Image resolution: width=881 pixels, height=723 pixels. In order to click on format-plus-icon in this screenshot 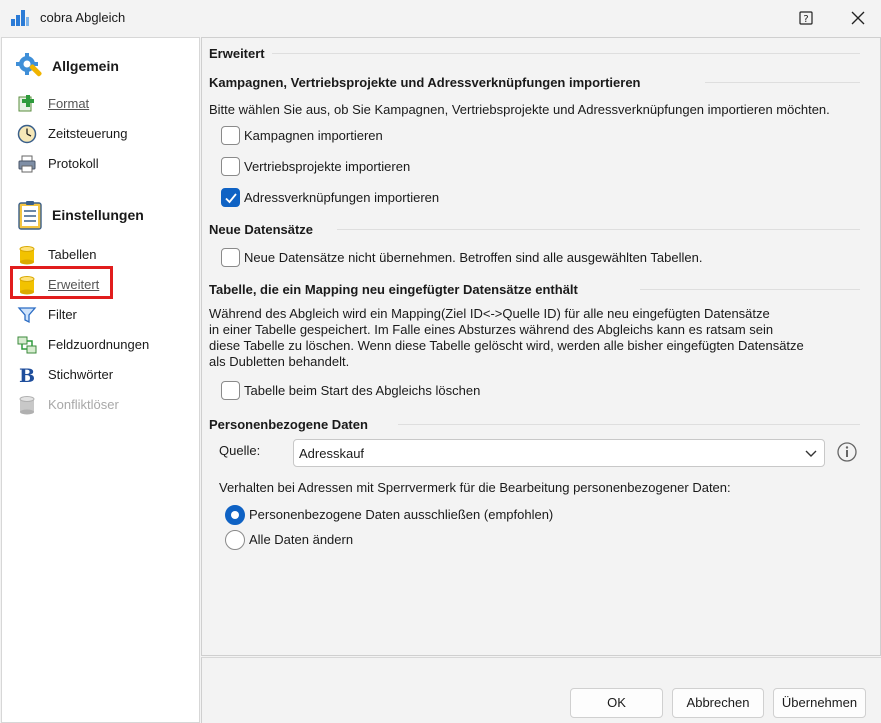, I will do `click(26, 103)`.